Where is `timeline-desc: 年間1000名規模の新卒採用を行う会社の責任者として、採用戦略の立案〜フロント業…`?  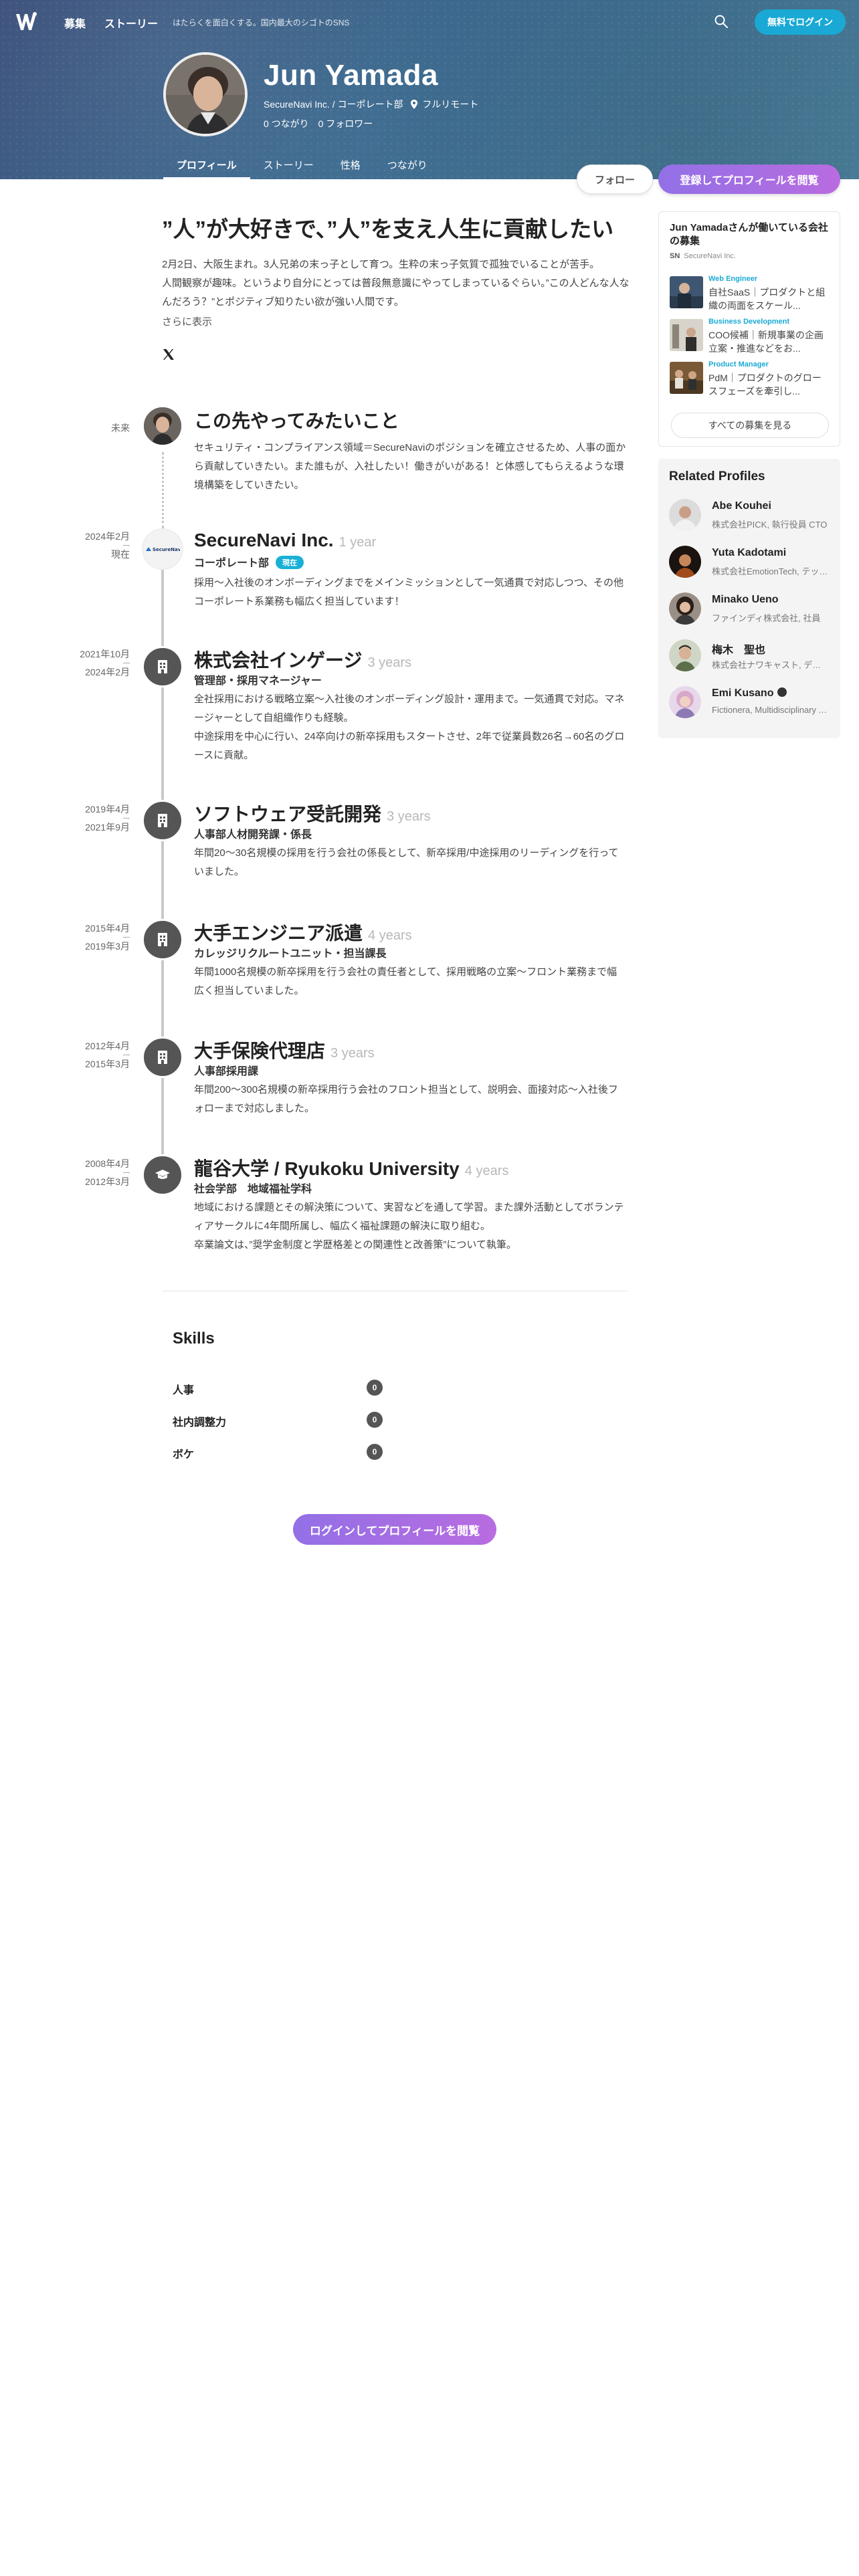 timeline-desc: 年間1000名規模の新卒採用を行う会社の責任者として、採用戦略の立案〜フロント業… is located at coordinates (405, 981).